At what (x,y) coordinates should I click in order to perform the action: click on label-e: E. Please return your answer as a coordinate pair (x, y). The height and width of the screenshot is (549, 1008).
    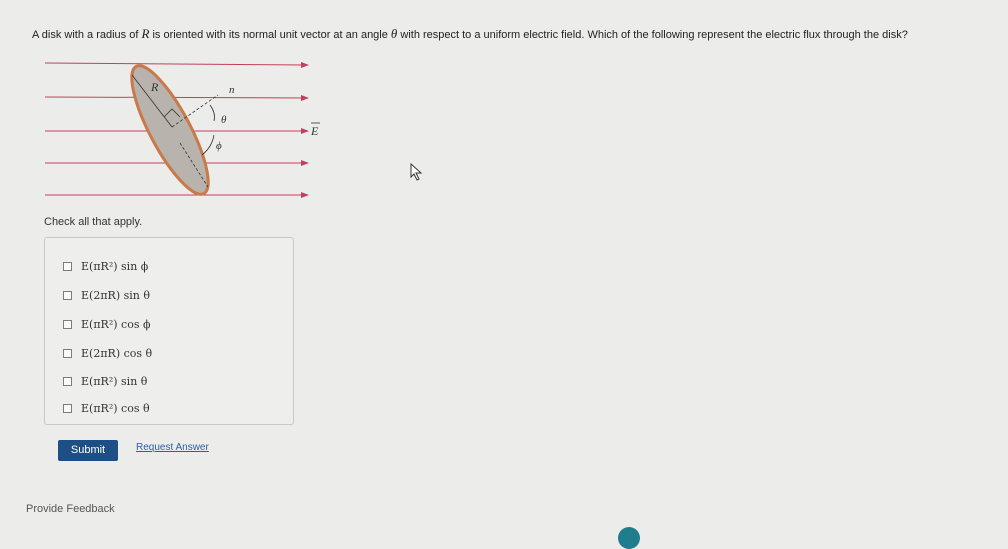
    Looking at the image, I should click on (314, 131).